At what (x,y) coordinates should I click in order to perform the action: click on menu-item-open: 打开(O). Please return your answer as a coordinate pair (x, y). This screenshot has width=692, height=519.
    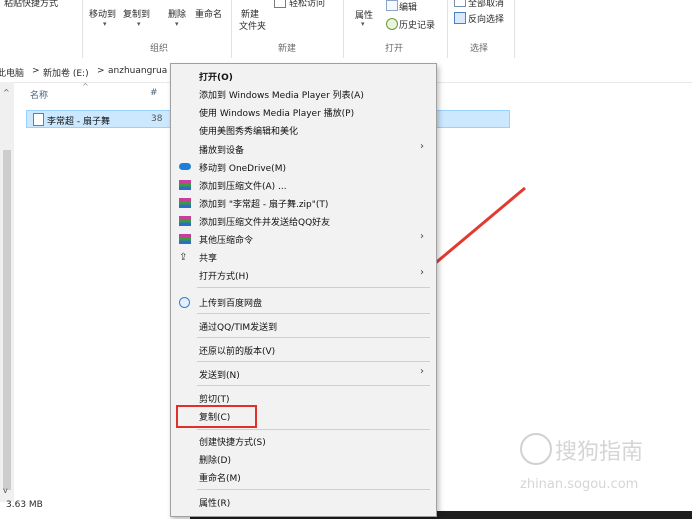
    Looking at the image, I should click on (216, 76).